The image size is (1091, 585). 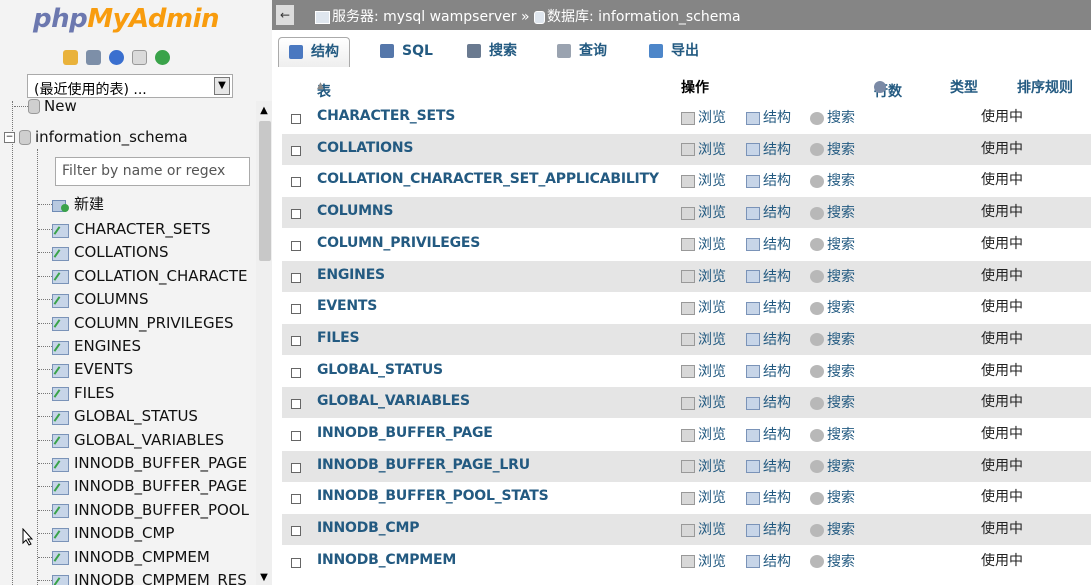 What do you see at coordinates (351, 275) in the screenshot?
I see `table-name-link: ENGINES` at bounding box center [351, 275].